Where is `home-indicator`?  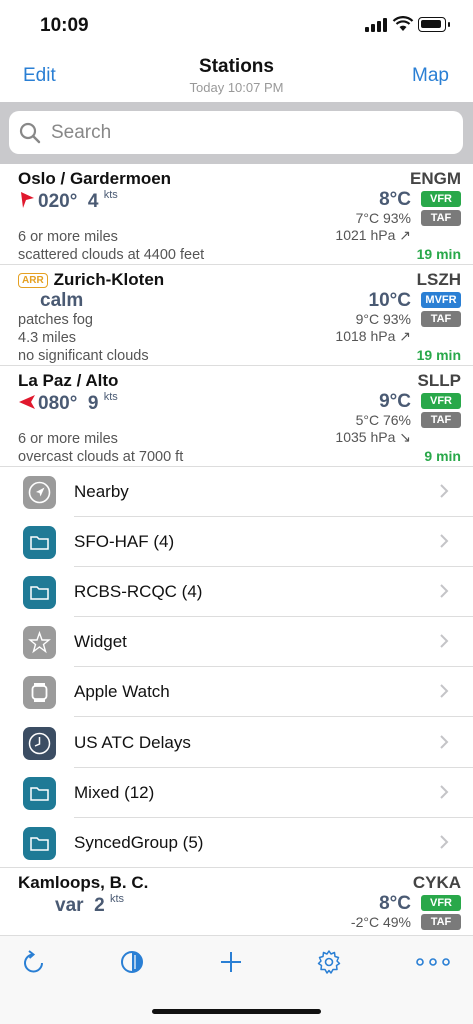
home-indicator is located at coordinates (236, 1011).